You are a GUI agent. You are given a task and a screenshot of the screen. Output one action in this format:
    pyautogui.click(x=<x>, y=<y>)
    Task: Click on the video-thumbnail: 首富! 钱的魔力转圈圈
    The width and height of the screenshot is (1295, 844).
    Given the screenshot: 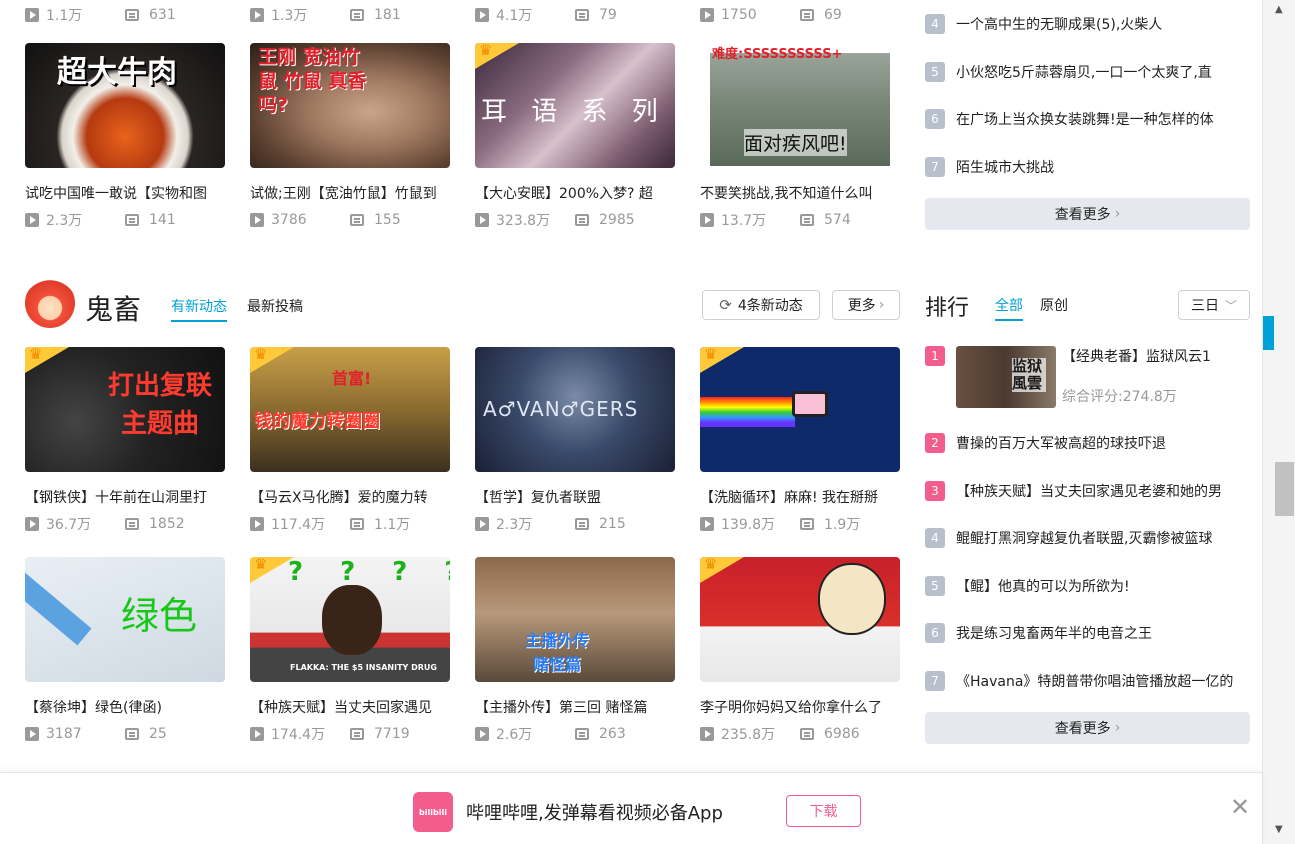 What is the action you would take?
    pyautogui.click(x=350, y=409)
    